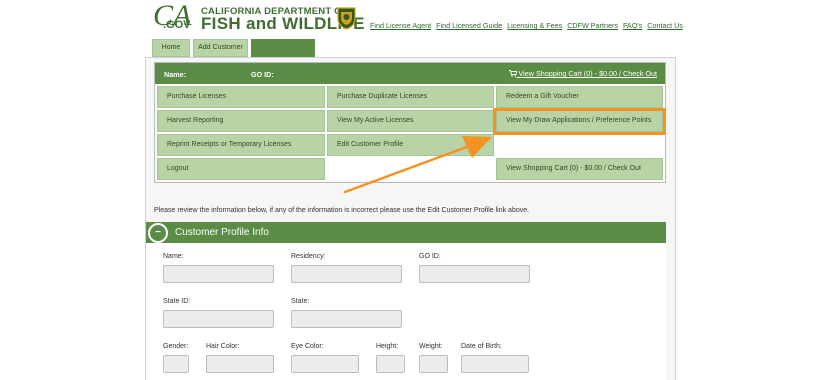  Describe the element at coordinates (173, 256) in the screenshot. I see `name-field-label: Name:` at that location.